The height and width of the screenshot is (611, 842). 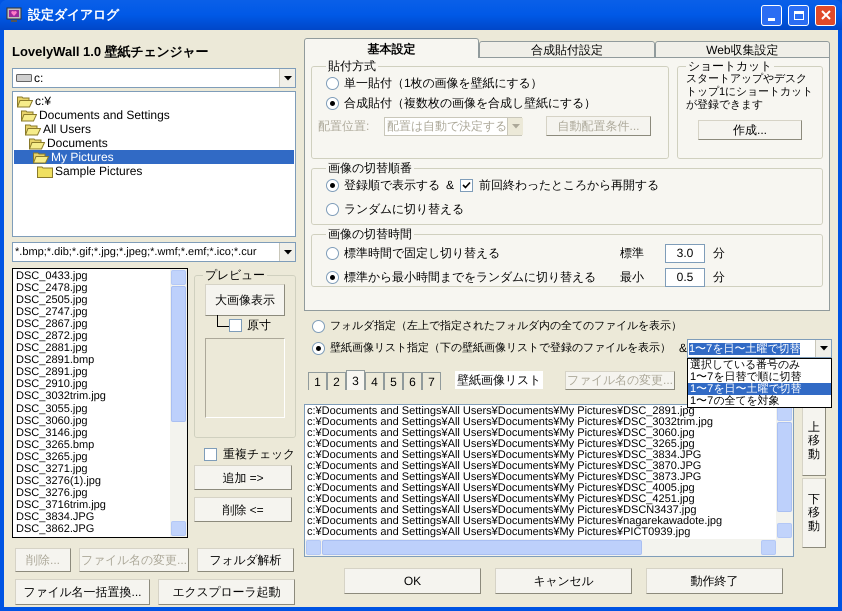 I want to click on window-title: 設定ダイアログ, so click(x=74, y=15).